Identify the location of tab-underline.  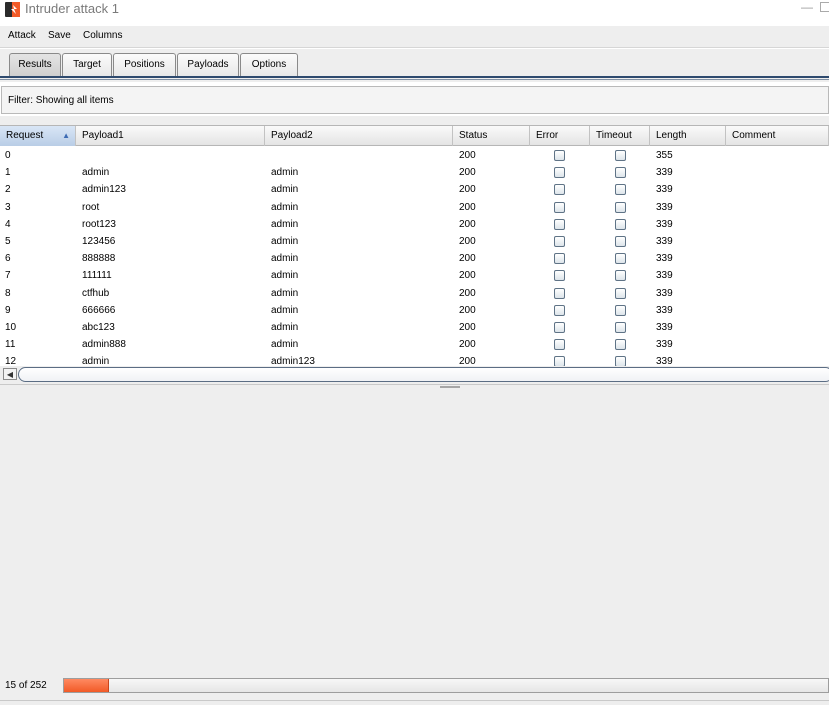
(414, 78).